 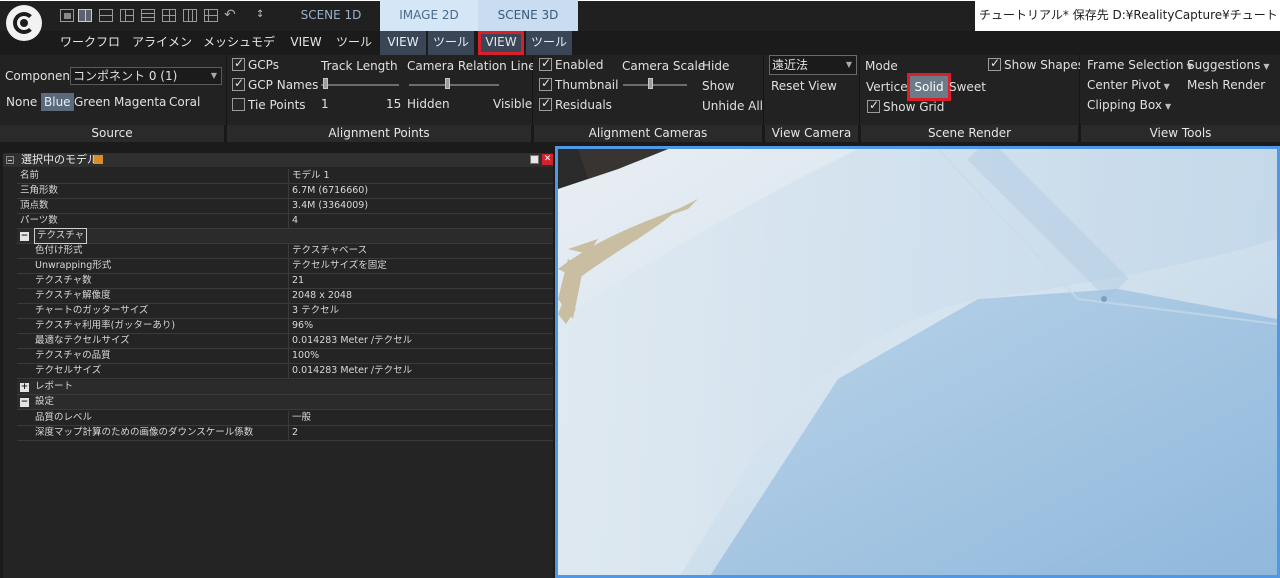 I want to click on camera-scale-slider, so click(x=655, y=85).